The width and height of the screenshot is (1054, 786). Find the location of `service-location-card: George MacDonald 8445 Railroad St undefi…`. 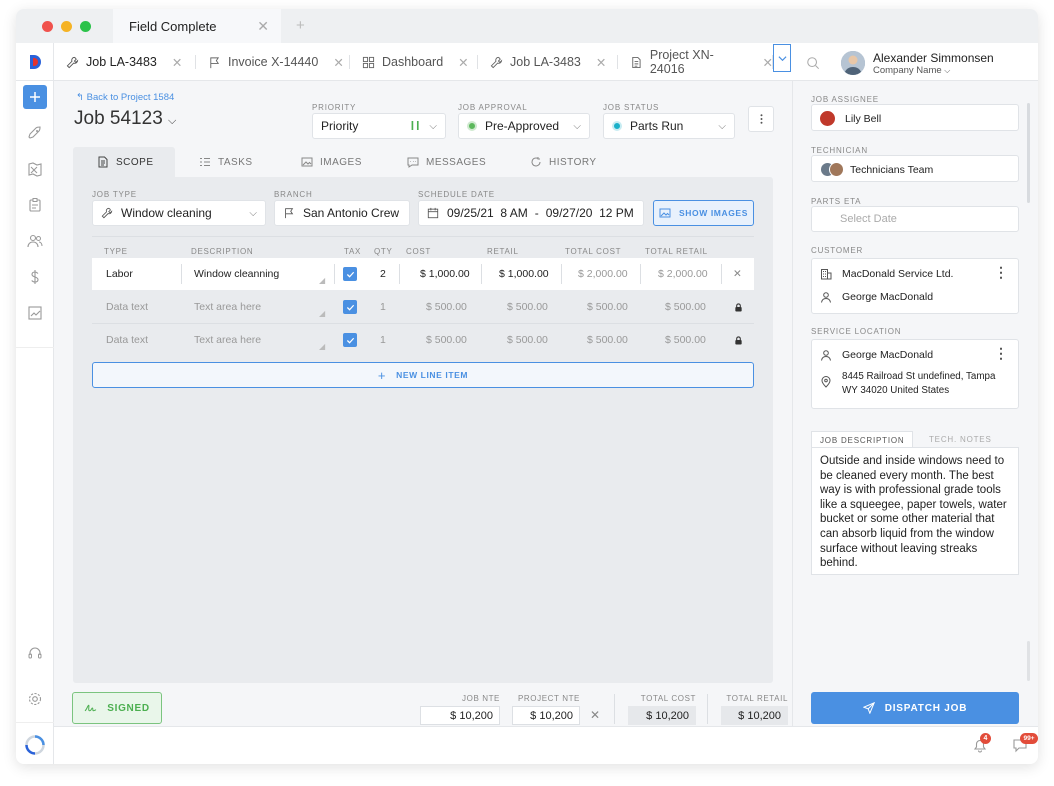

service-location-card: George MacDonald 8445 Railroad St undefi… is located at coordinates (915, 374).